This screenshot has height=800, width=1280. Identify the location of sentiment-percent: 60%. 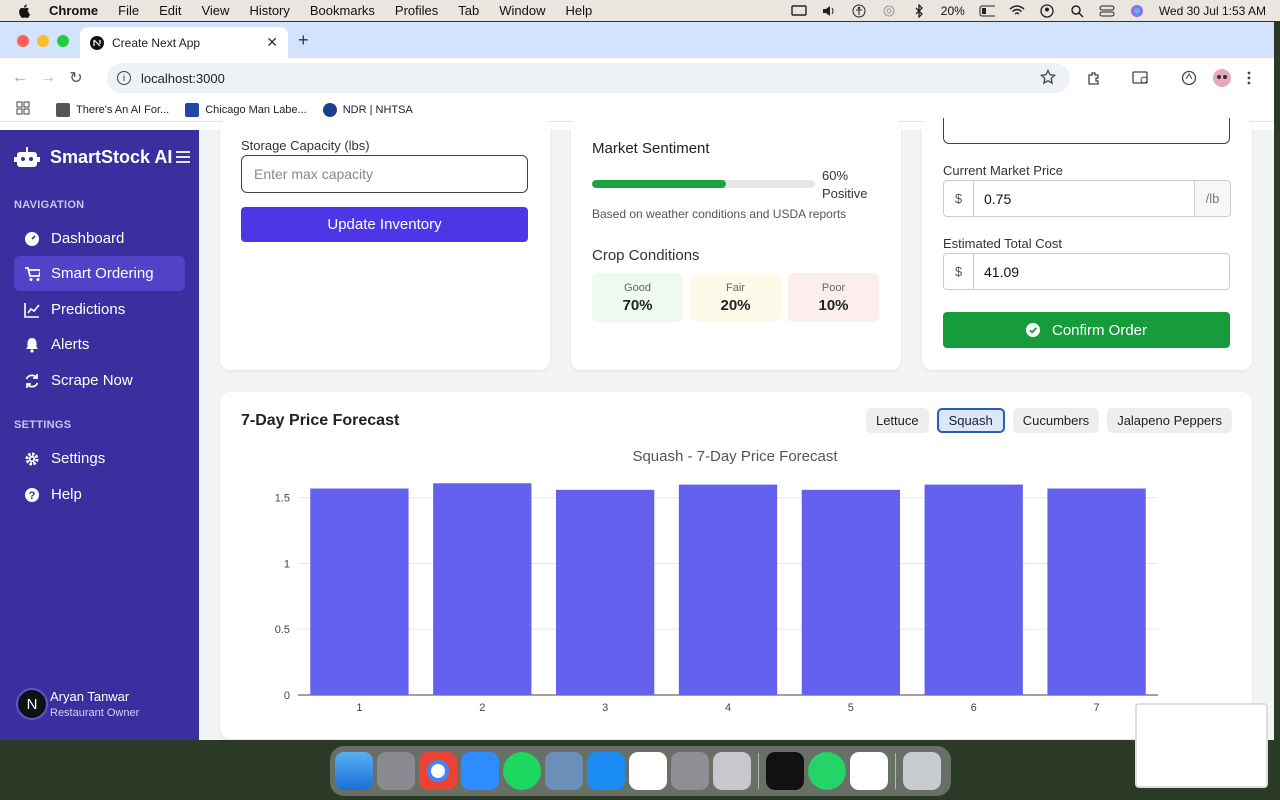
(835, 175).